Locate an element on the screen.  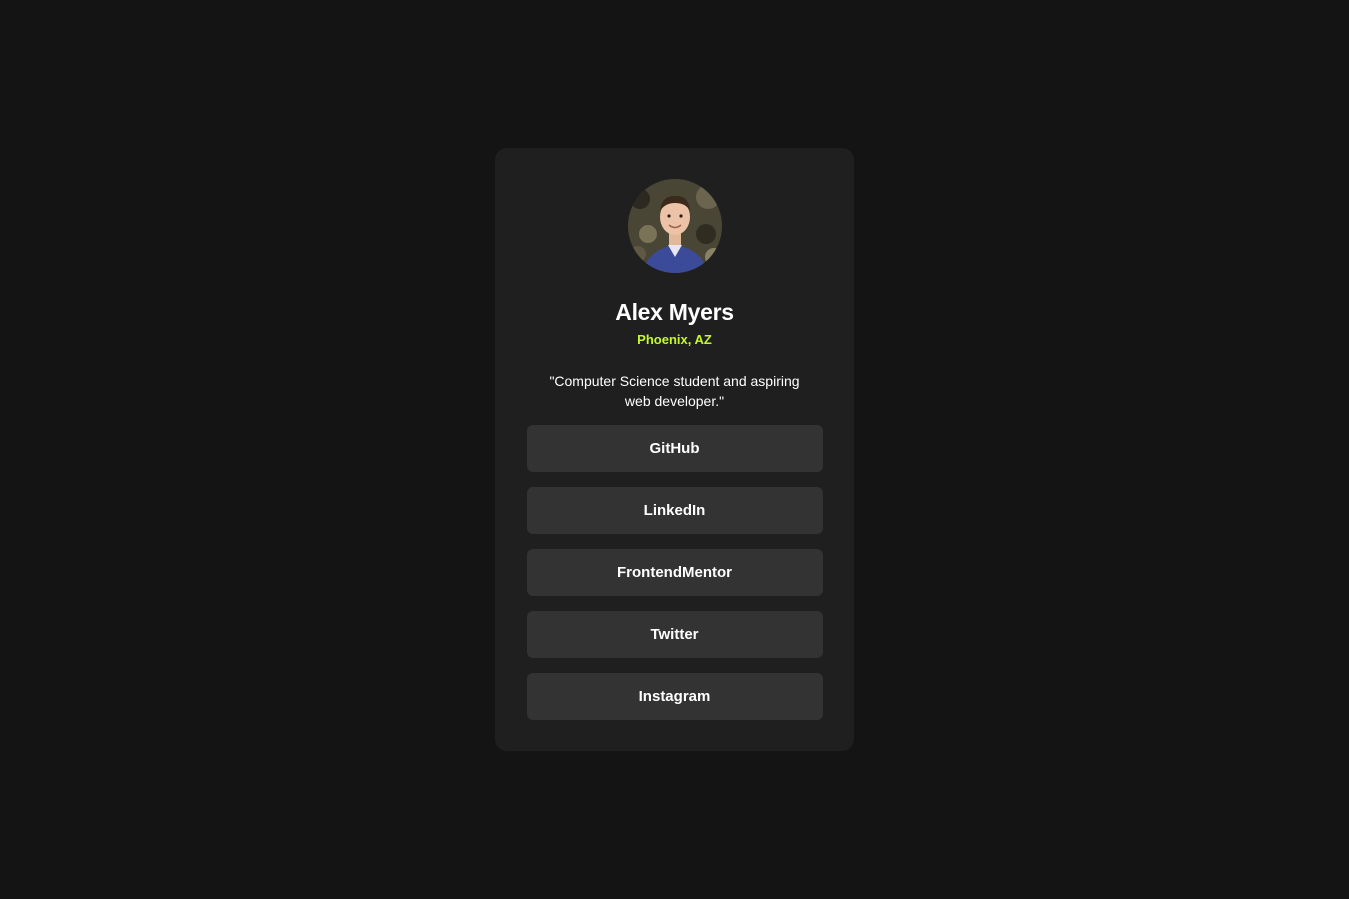
instagram-link-button: Instagram is located at coordinates (674, 696).